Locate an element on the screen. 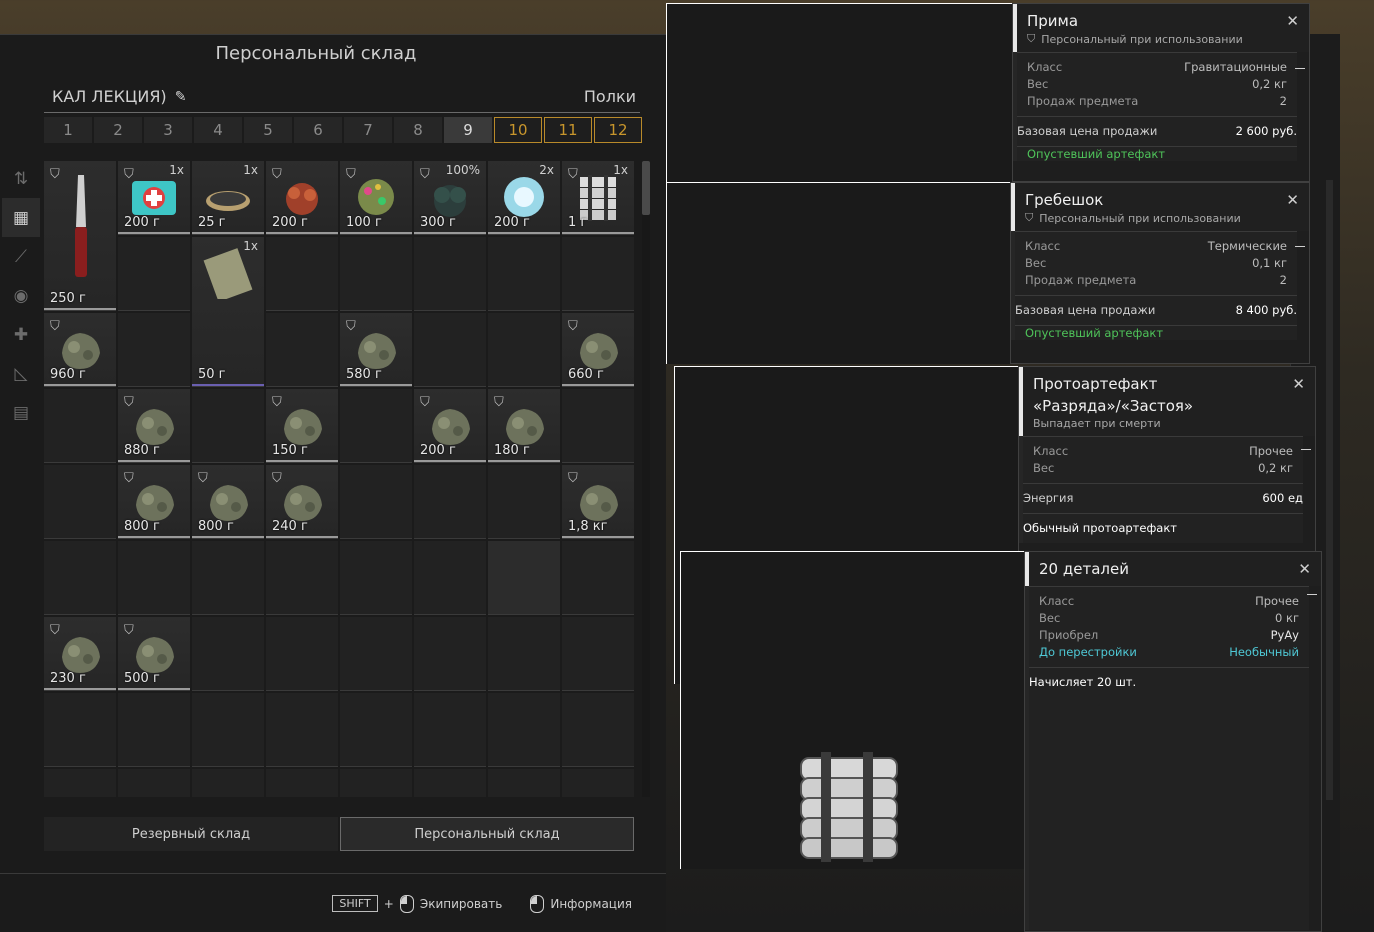  grid-slot: ⛉ 880 г is located at coordinates (154, 426).